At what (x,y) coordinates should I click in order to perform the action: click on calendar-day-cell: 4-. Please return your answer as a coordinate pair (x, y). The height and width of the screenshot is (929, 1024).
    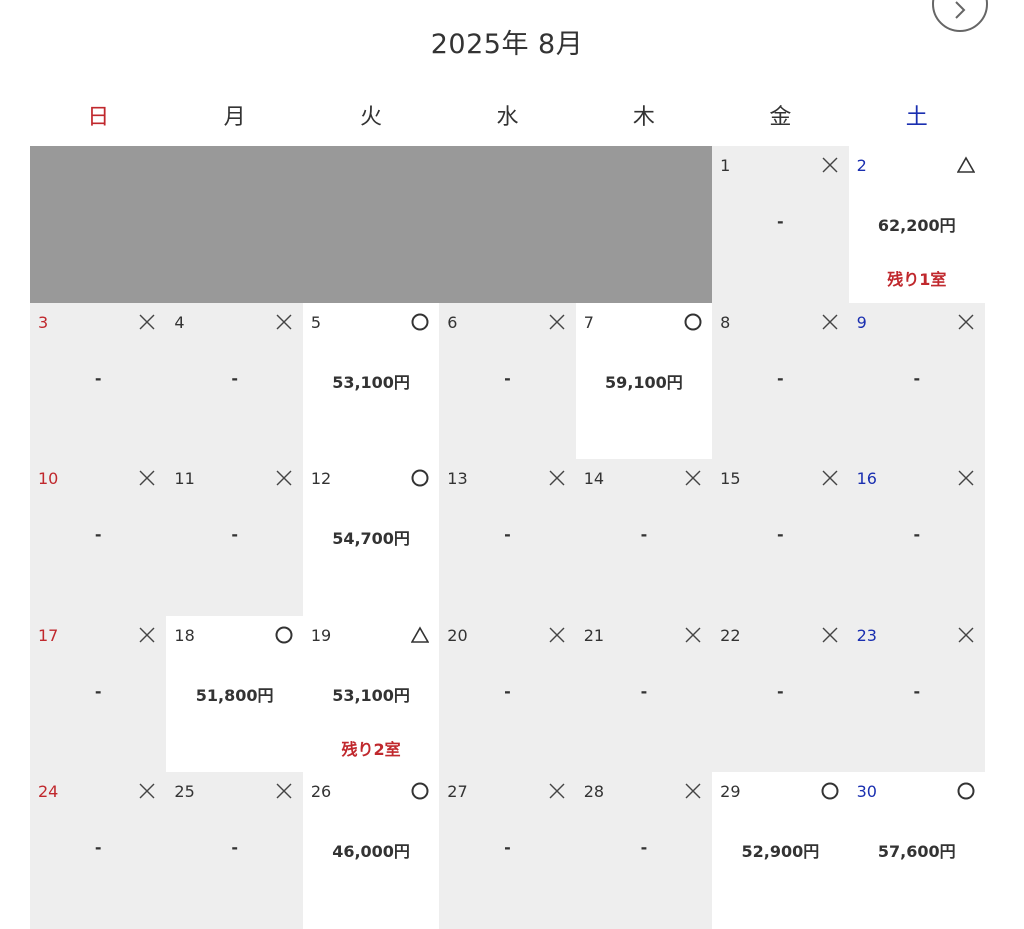
    Looking at the image, I should click on (234, 380).